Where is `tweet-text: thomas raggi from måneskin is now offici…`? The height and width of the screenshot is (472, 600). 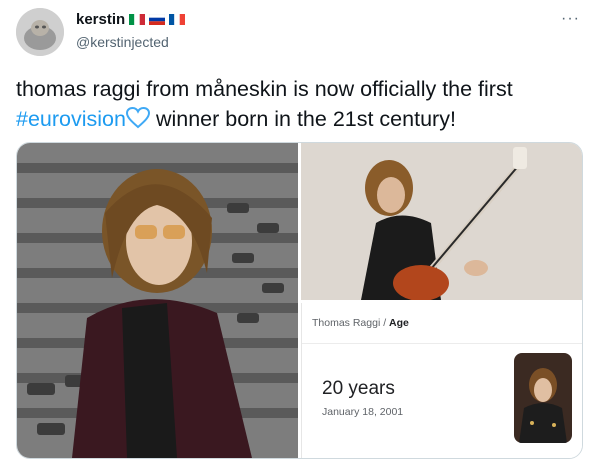 tweet-text: thomas raggi from måneskin is now offici… is located at coordinates (301, 104).